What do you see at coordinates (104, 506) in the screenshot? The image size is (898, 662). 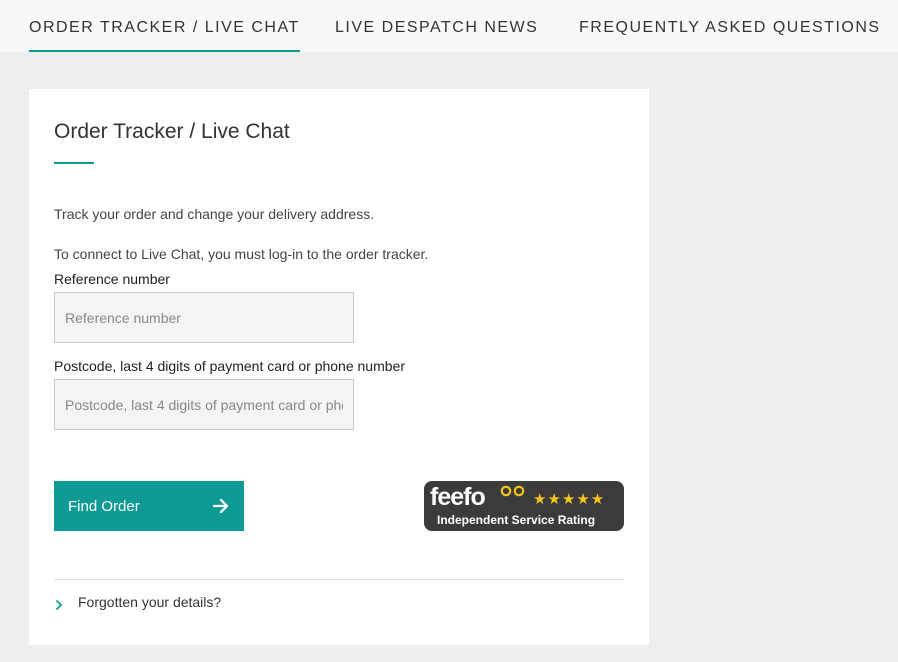 I see `find-order-label: Find Order` at bounding box center [104, 506].